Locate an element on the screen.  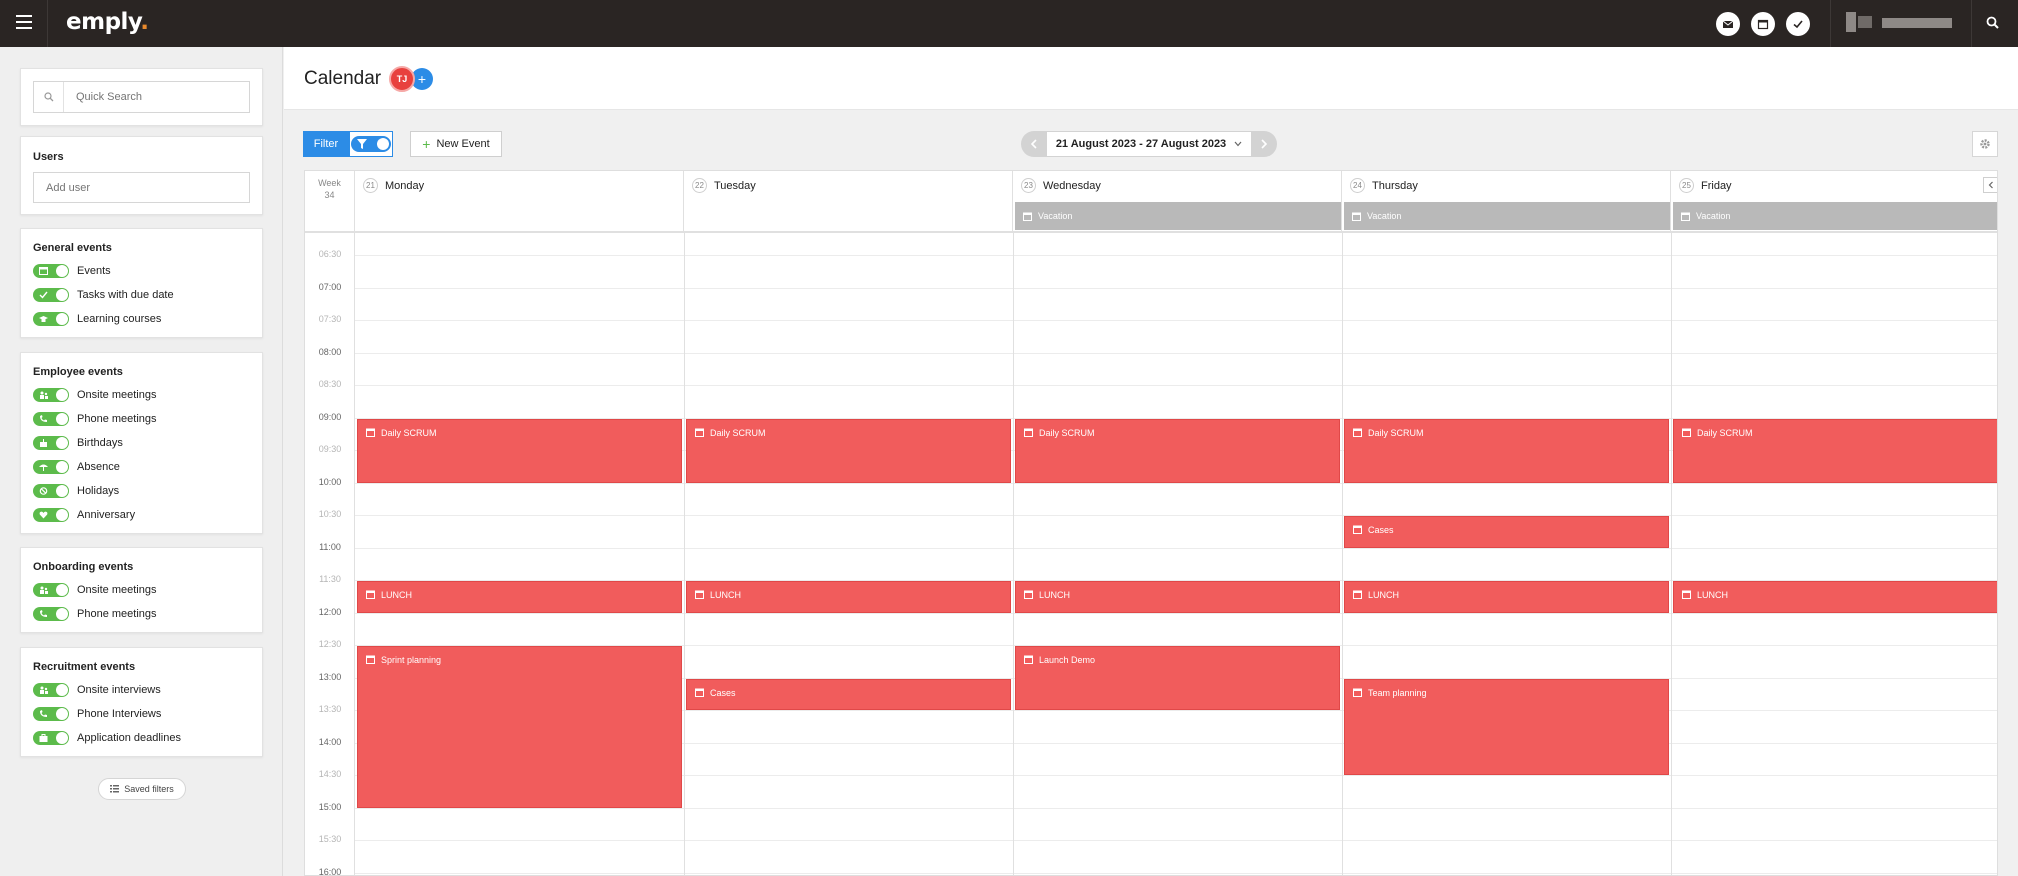
prev-week-button is located at coordinates (1034, 144).